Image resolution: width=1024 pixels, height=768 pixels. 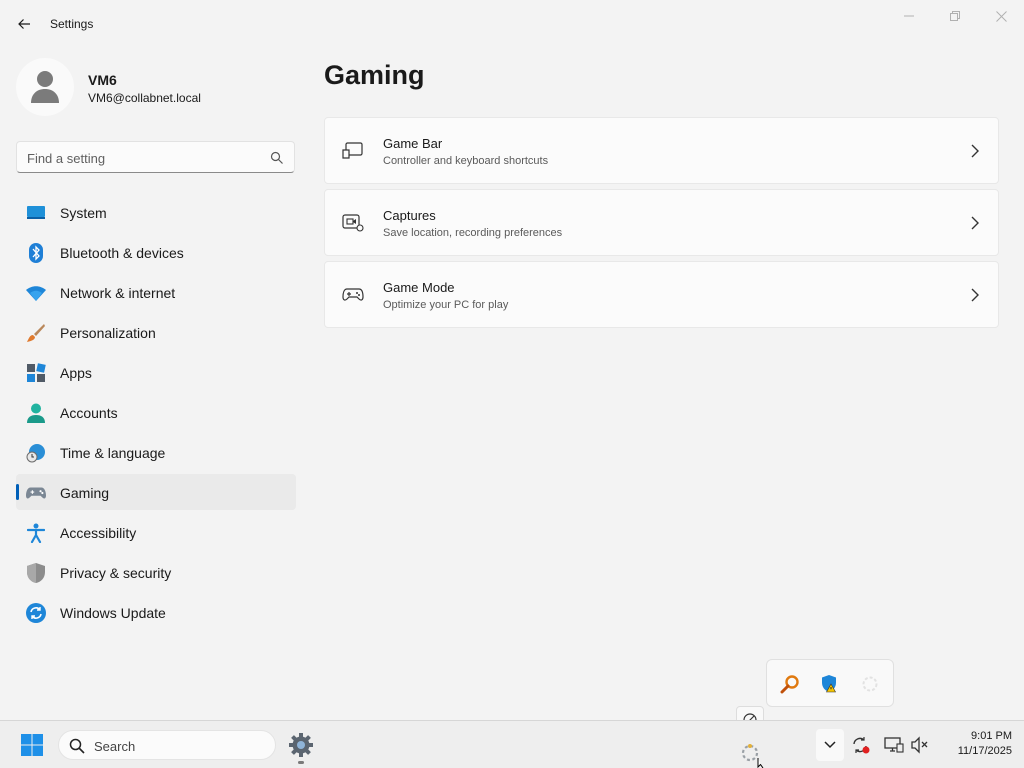 What do you see at coordinates (409, 215) in the screenshot?
I see `card-title: Captures` at bounding box center [409, 215].